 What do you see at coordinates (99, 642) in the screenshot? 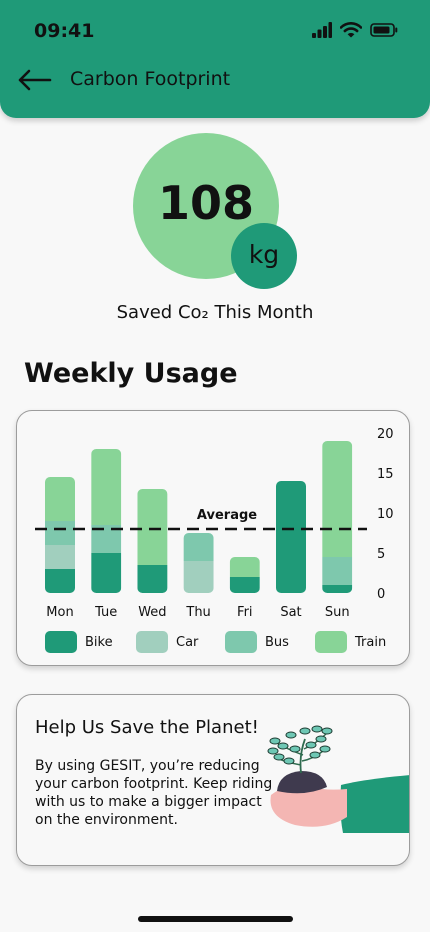
I see `legend-label: Bike` at bounding box center [99, 642].